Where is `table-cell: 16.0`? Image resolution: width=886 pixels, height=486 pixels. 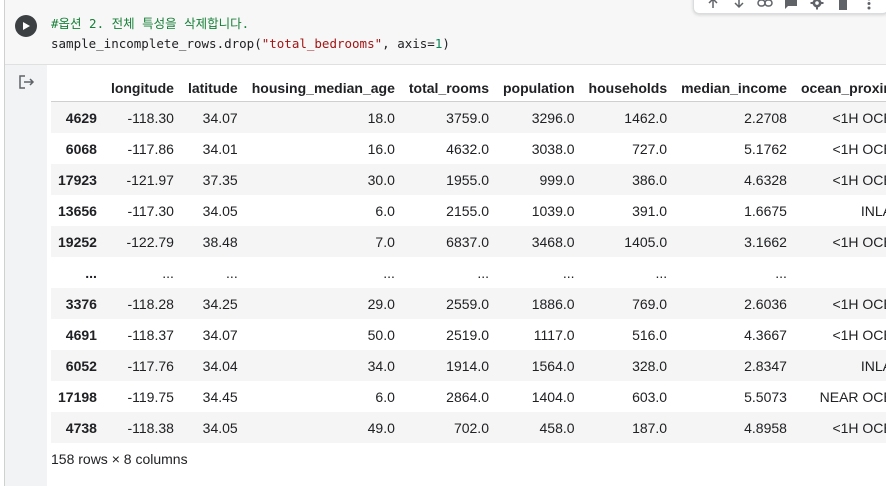 table-cell: 16.0 is located at coordinates (381, 148).